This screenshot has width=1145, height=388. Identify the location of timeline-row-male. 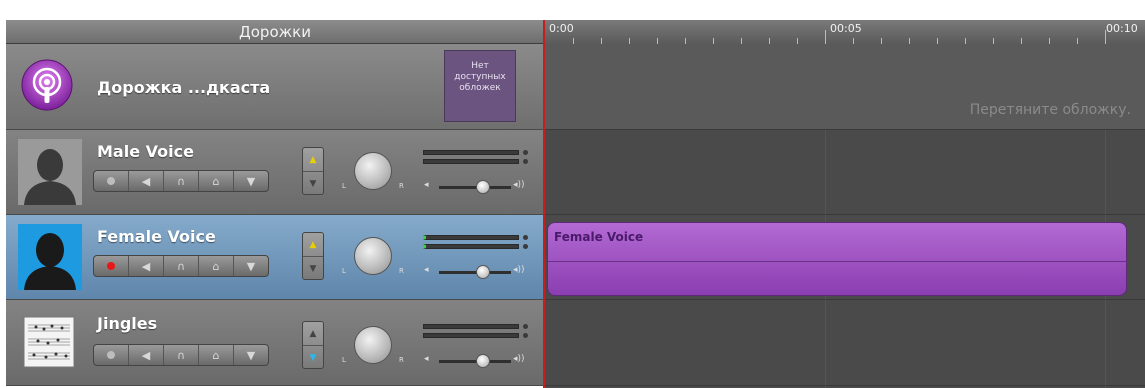
(844, 172).